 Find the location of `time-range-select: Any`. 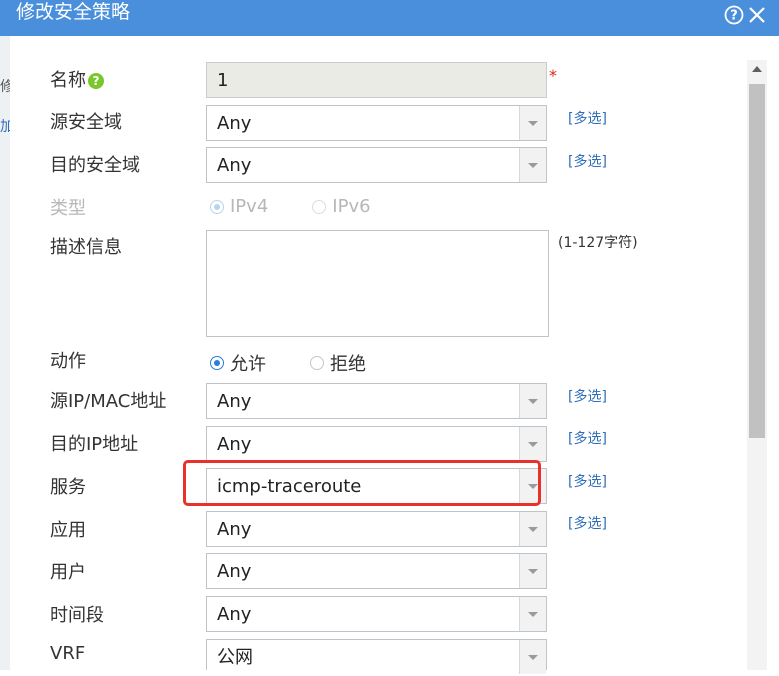

time-range-select: Any is located at coordinates (376, 614).